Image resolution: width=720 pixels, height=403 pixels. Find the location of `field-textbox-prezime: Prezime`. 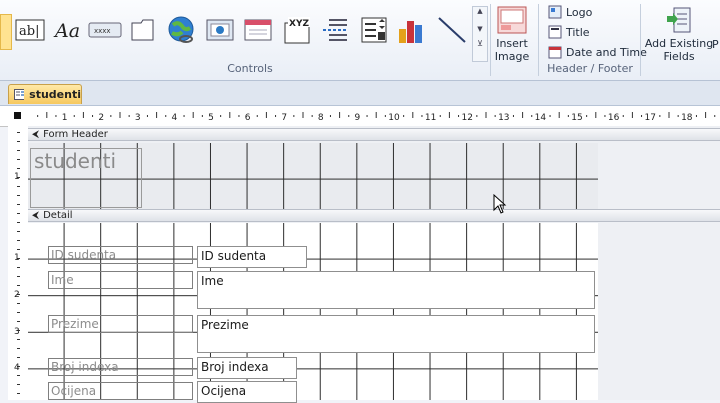

field-textbox-prezime: Prezime is located at coordinates (396, 334).